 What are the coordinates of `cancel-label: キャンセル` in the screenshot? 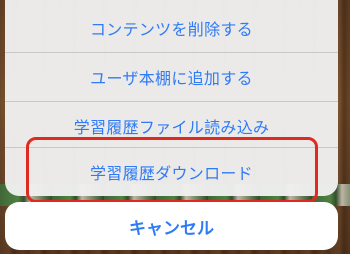 It's located at (171, 228).